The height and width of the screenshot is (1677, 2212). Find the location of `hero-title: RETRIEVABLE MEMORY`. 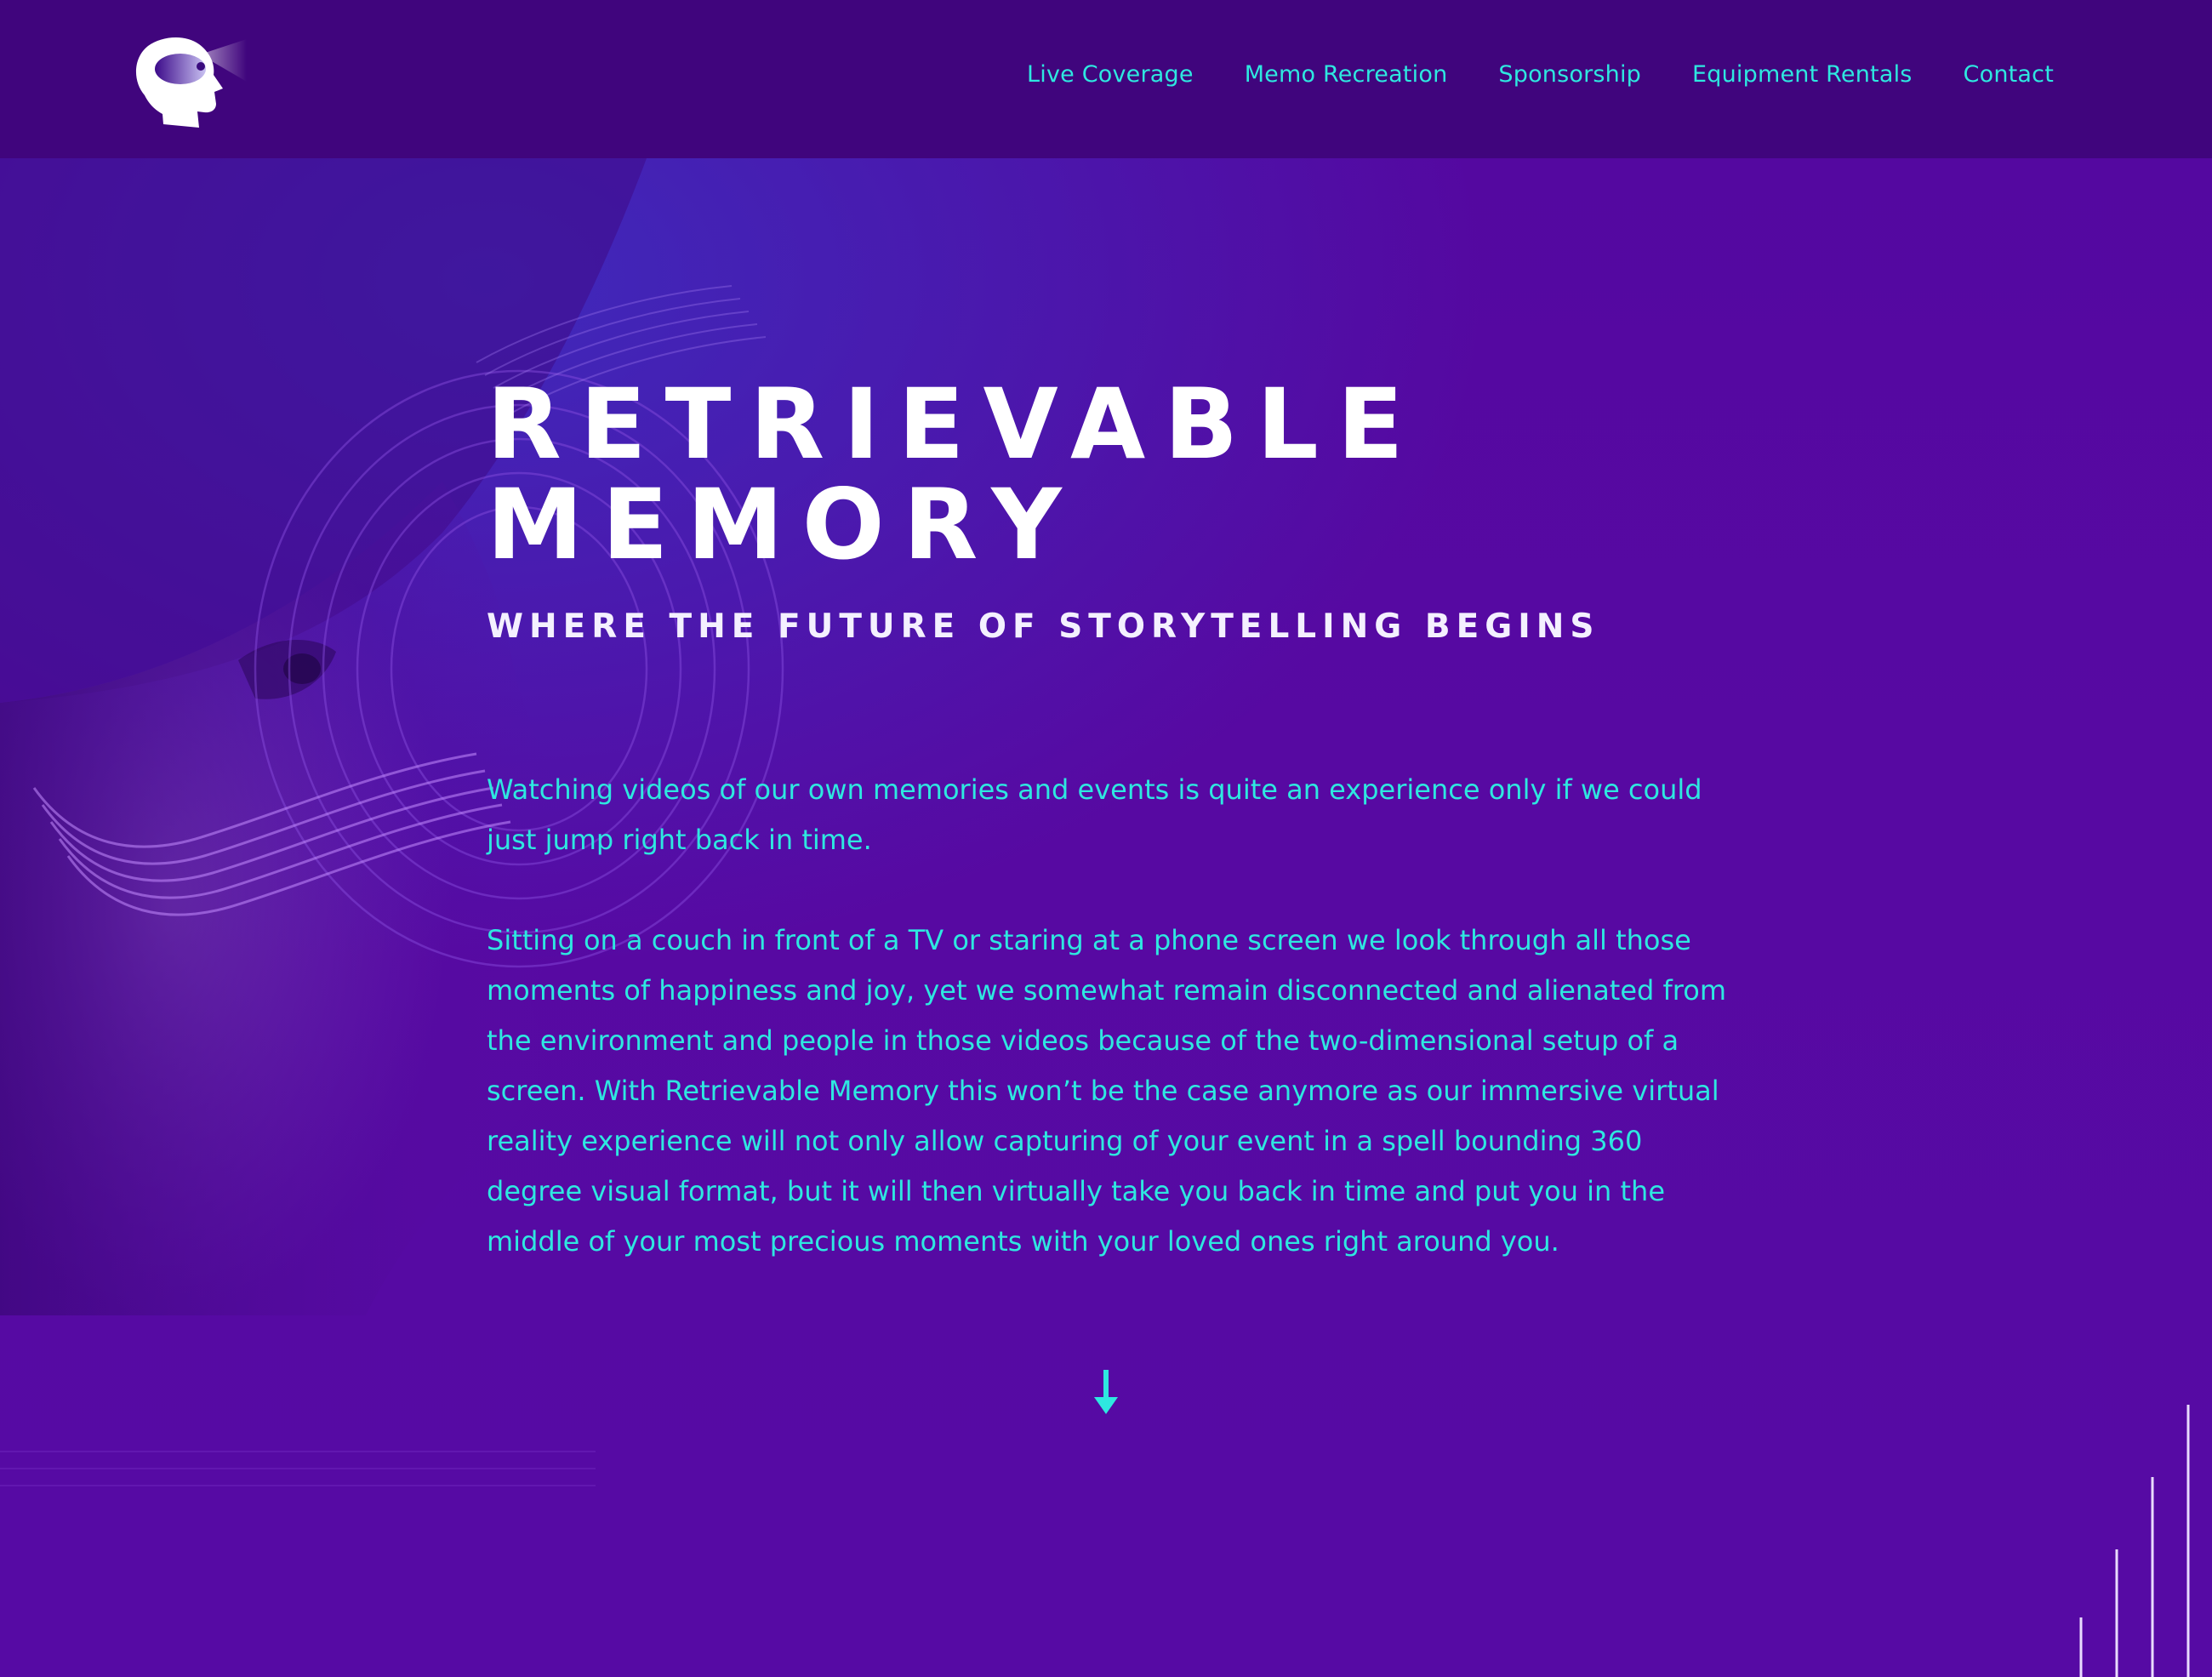

hero-title: RETRIEVABLE MEMORY is located at coordinates (1108, 475).